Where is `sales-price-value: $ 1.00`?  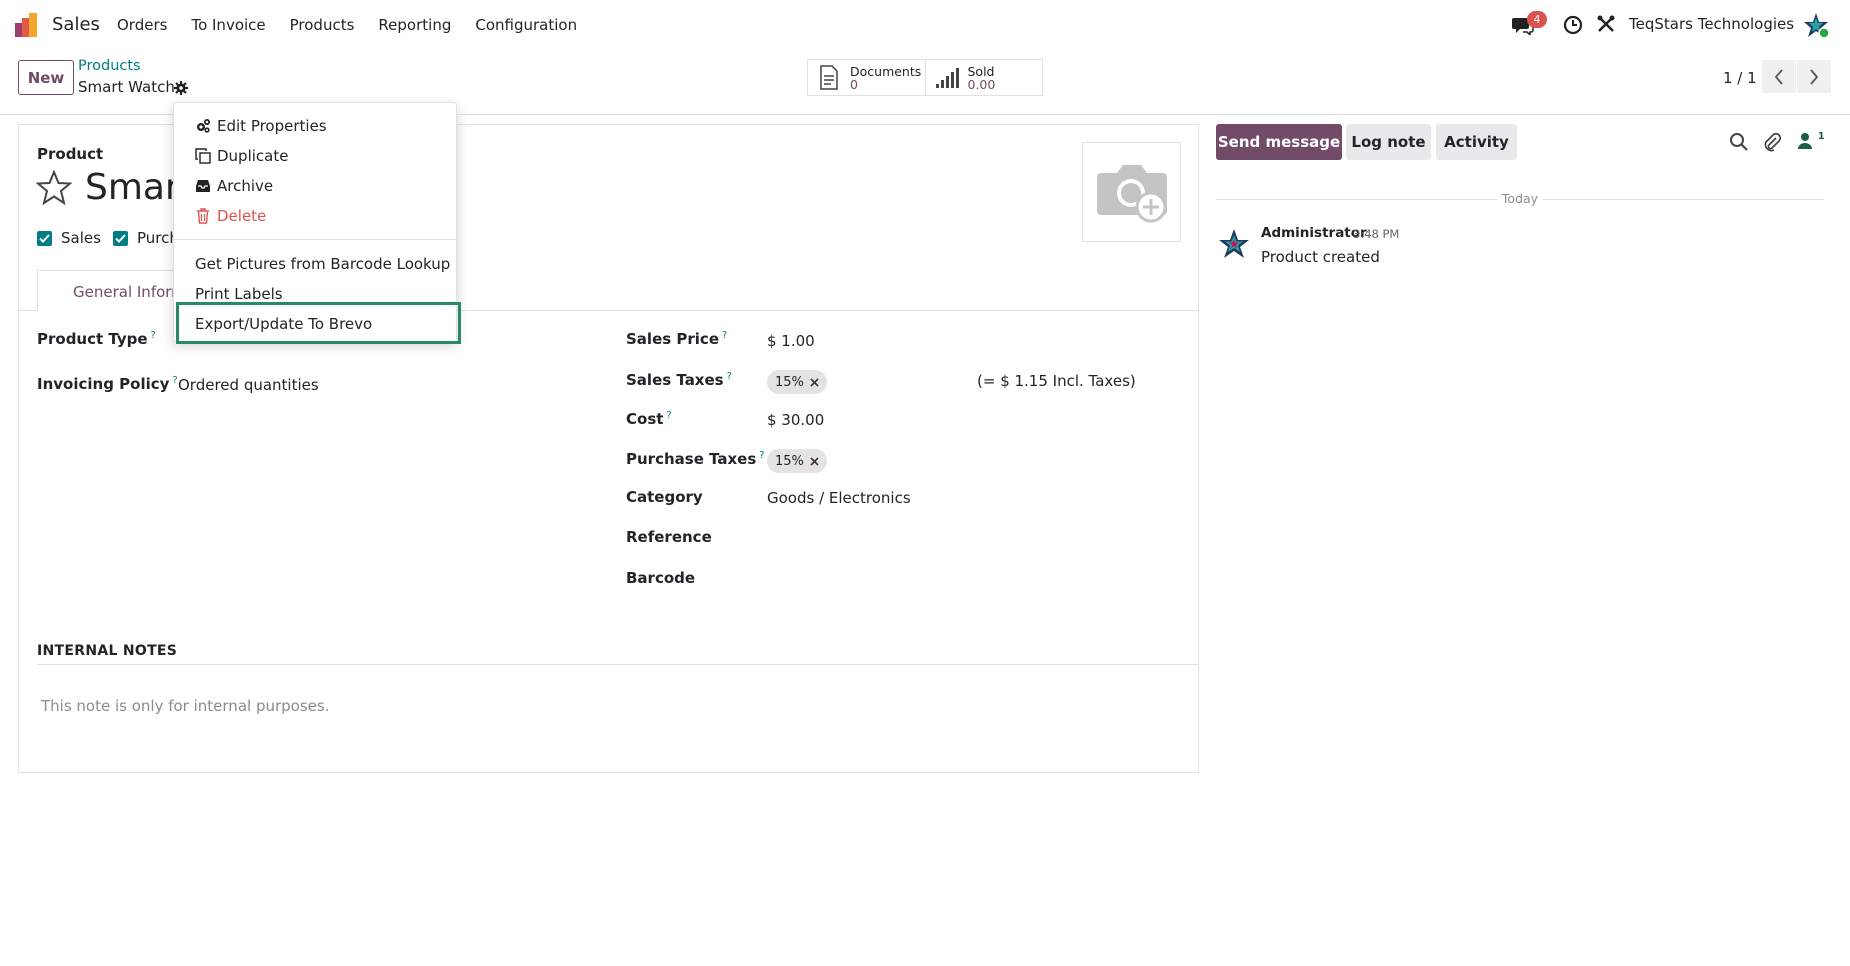
sales-price-value: $ 1.00 is located at coordinates (791, 341).